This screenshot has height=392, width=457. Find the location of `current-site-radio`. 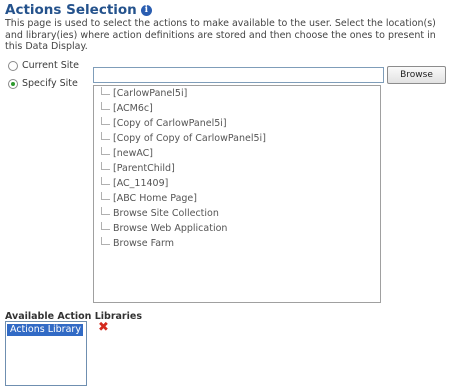

current-site-radio is located at coordinates (13, 65).